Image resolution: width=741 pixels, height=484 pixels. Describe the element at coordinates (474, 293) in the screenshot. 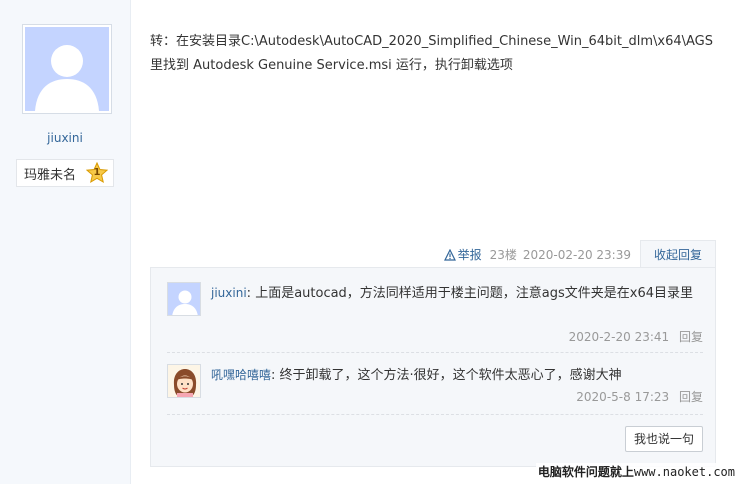

I see `reply-content: 上面是autocad，方法同样适用于楼主问题，注意ags文件夹是在x64目录里` at that location.